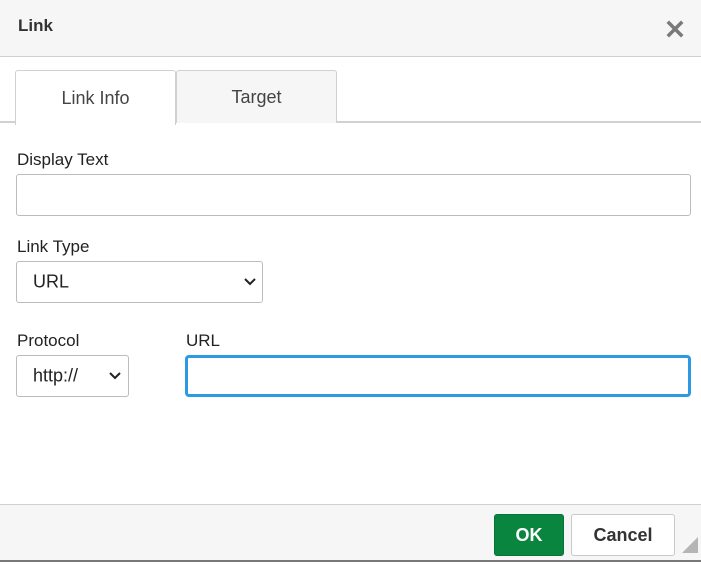 The image size is (701, 564). I want to click on ok-button: OK, so click(529, 535).